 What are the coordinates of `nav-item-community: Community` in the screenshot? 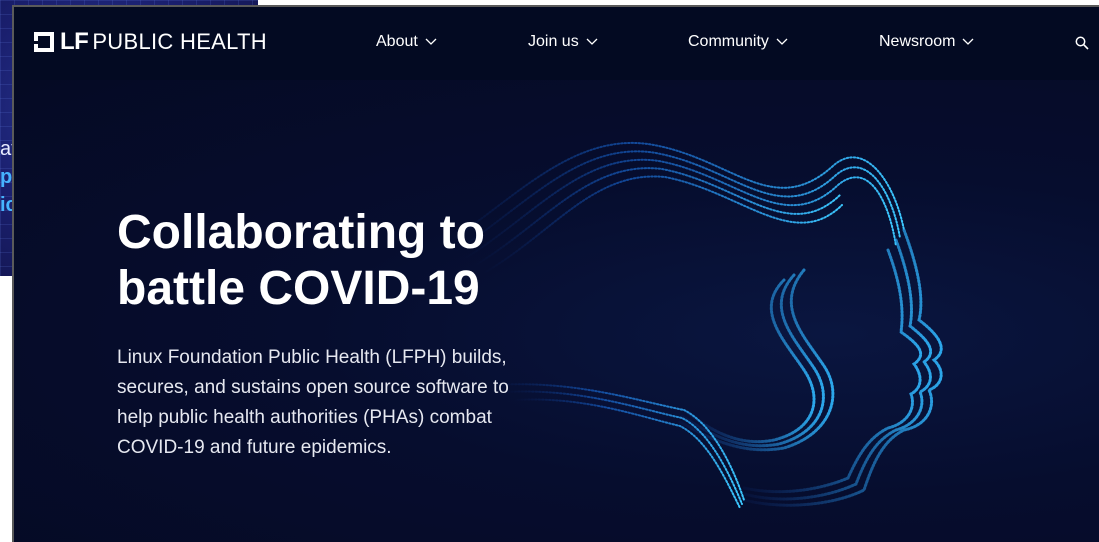 It's located at (738, 42).